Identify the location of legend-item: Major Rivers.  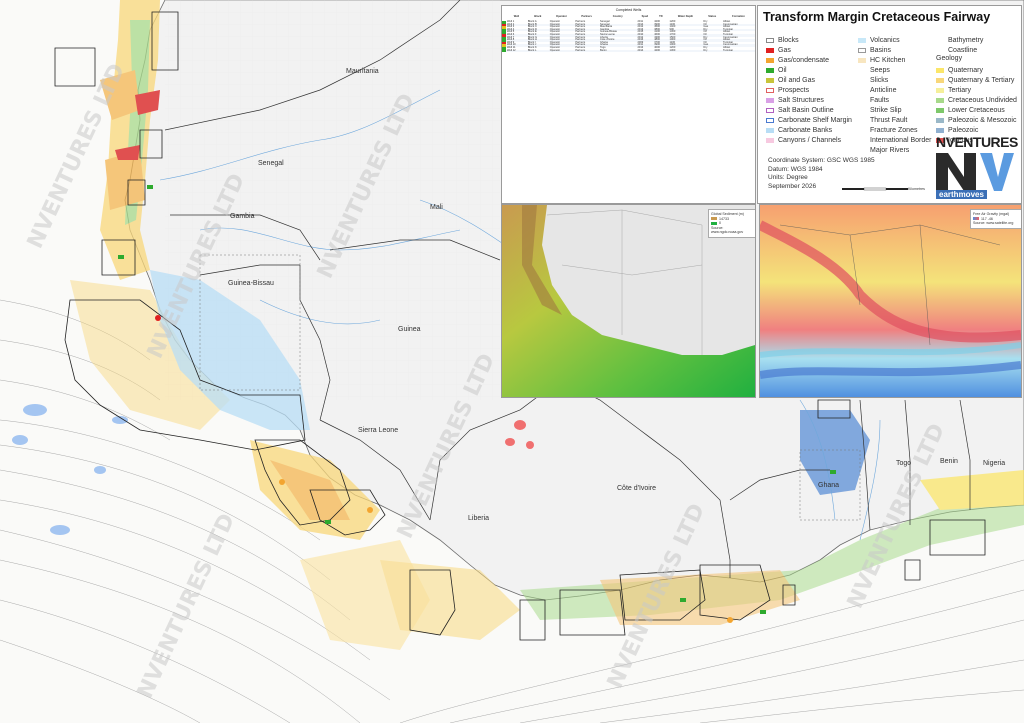
(894, 150).